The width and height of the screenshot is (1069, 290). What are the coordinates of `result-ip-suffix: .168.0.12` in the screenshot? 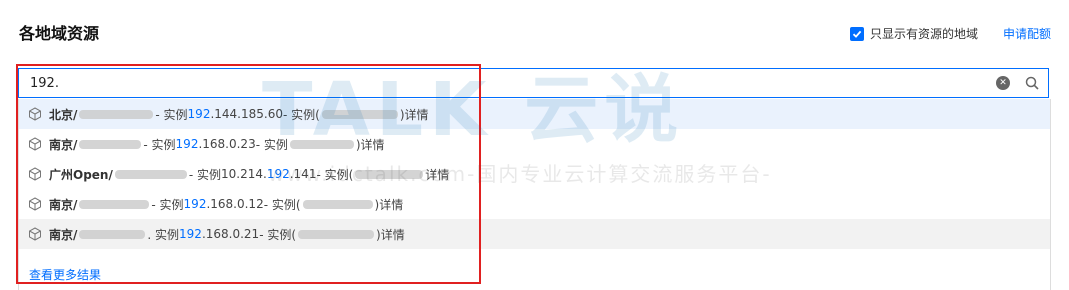 It's located at (235, 204).